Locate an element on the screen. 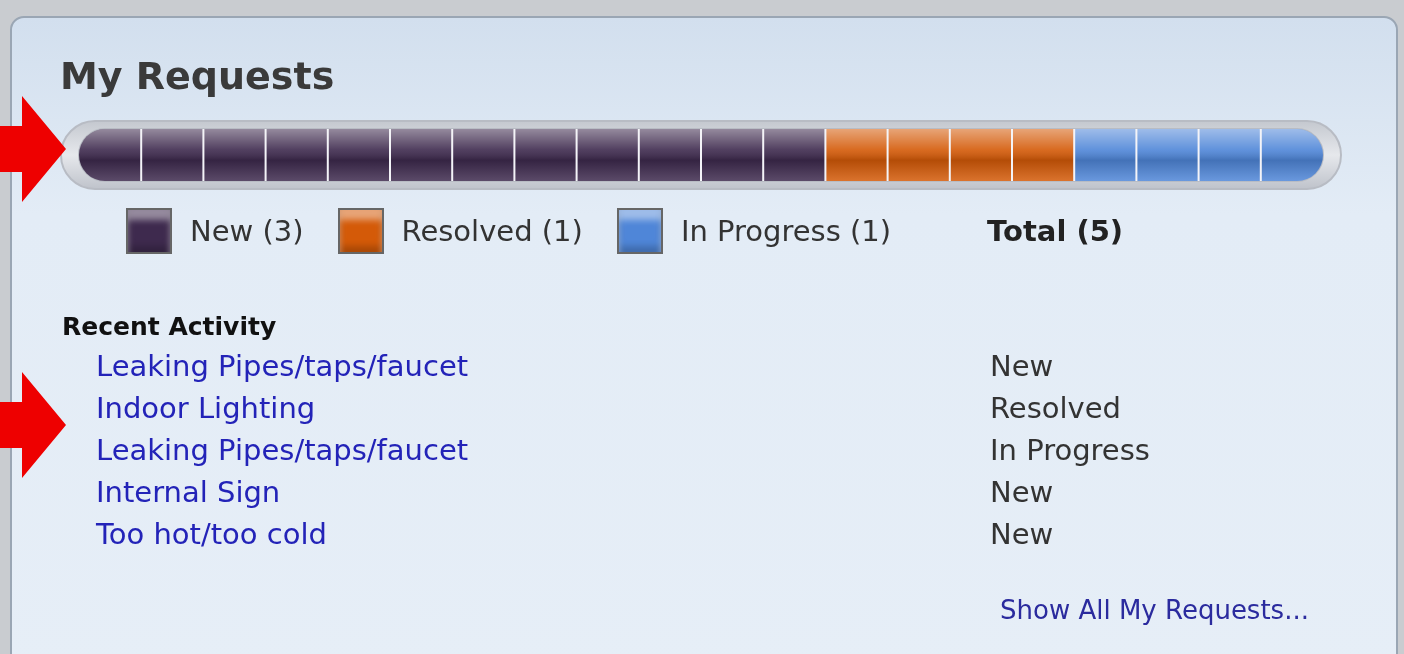 This screenshot has width=1404, height=654. request-link: Indoor Lighting is located at coordinates (543, 408).